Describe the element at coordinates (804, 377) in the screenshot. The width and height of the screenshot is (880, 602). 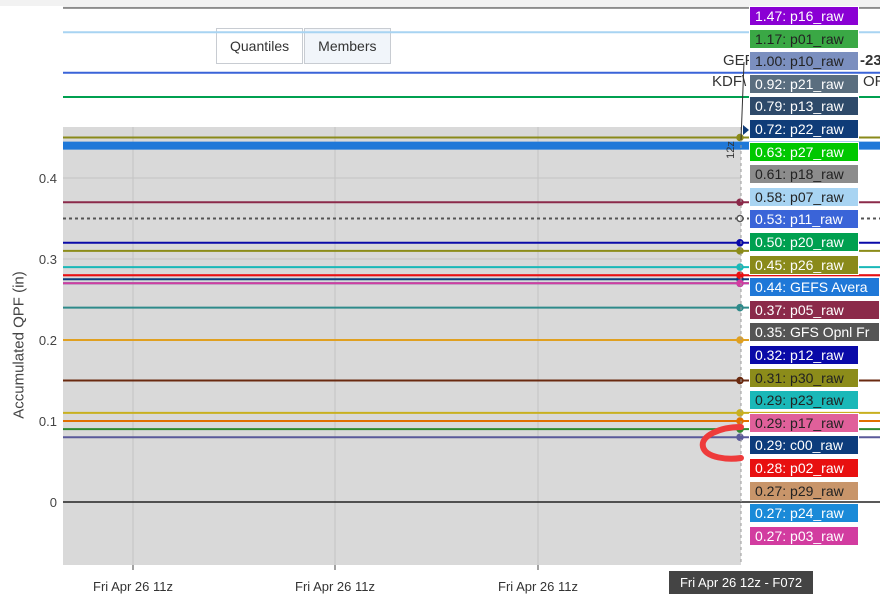
I see `hover-label: 0.31: p30_raw` at that location.